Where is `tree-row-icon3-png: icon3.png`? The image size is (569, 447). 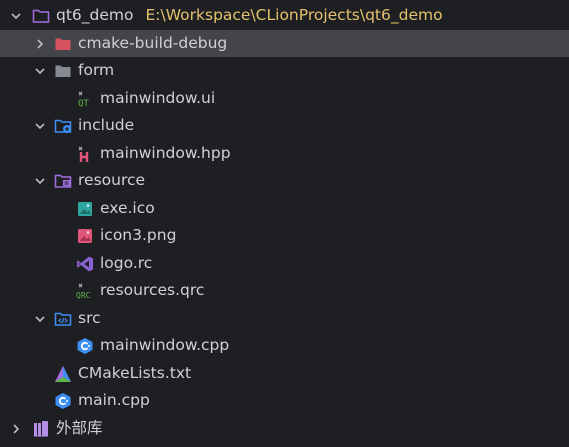 tree-row-icon3-png: icon3.png is located at coordinates (284, 236).